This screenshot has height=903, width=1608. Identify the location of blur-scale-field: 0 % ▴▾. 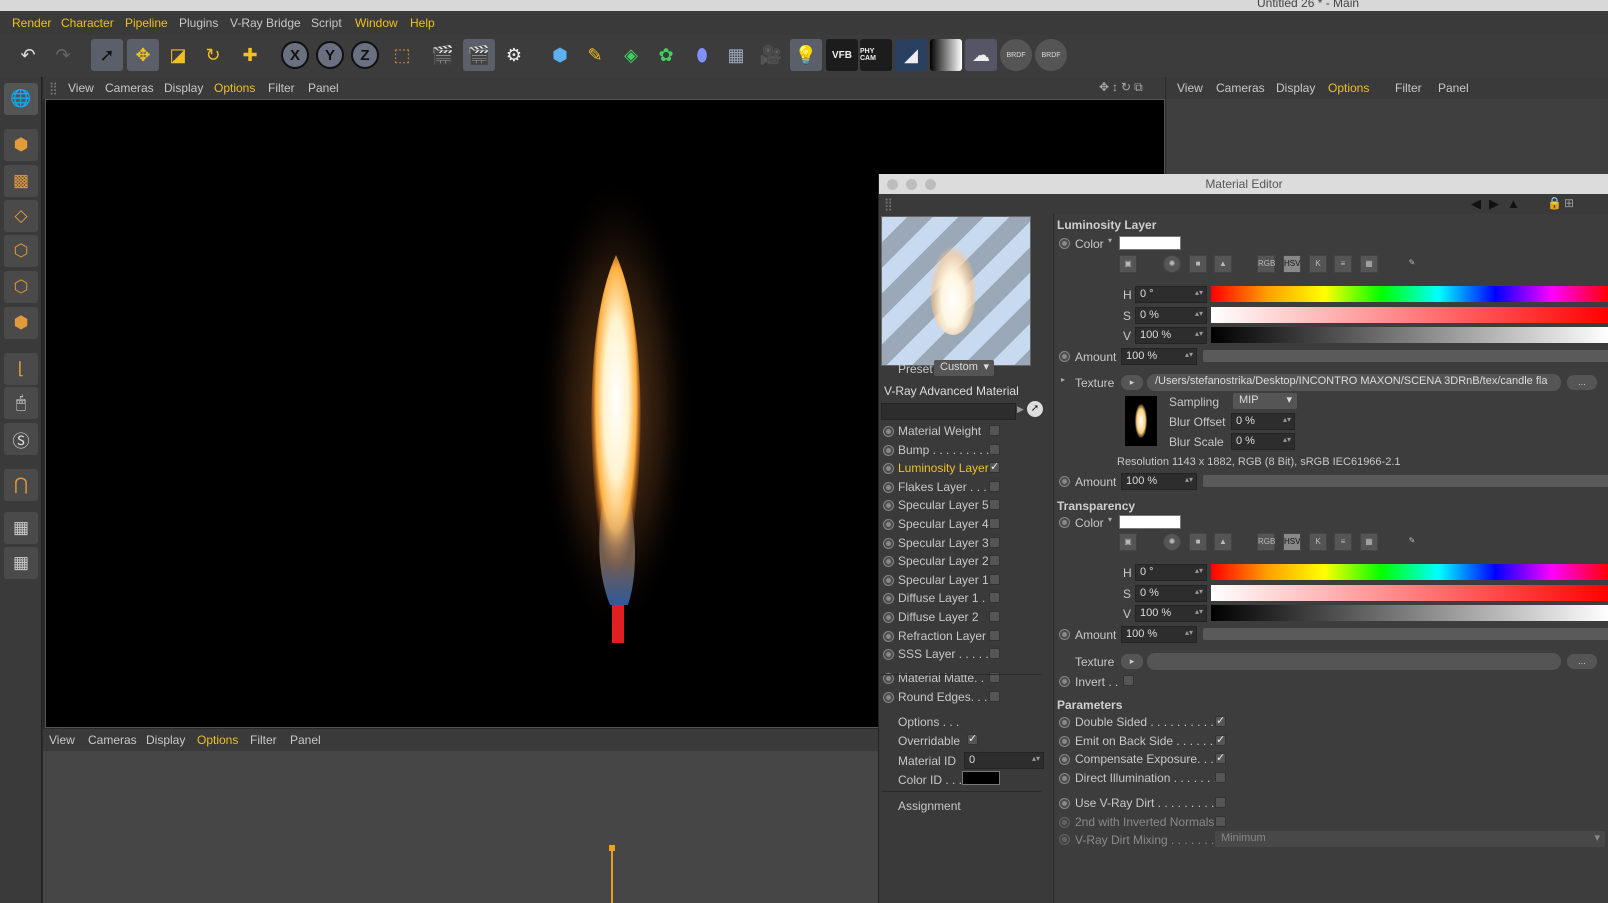
(1263, 441).